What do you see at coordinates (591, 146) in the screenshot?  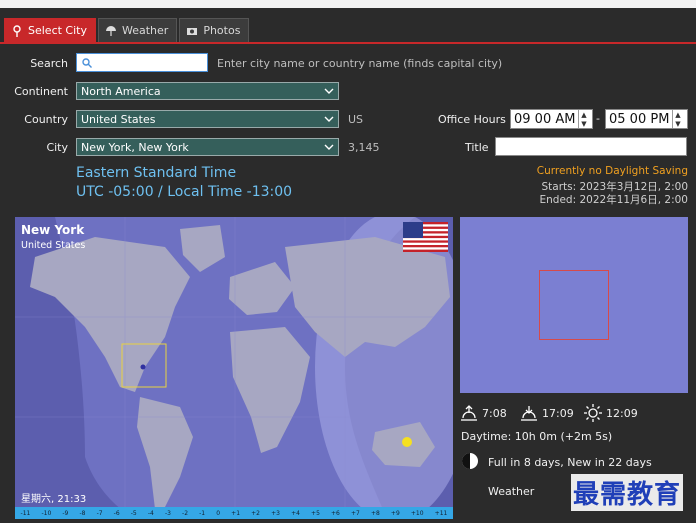 I see `title-input` at bounding box center [591, 146].